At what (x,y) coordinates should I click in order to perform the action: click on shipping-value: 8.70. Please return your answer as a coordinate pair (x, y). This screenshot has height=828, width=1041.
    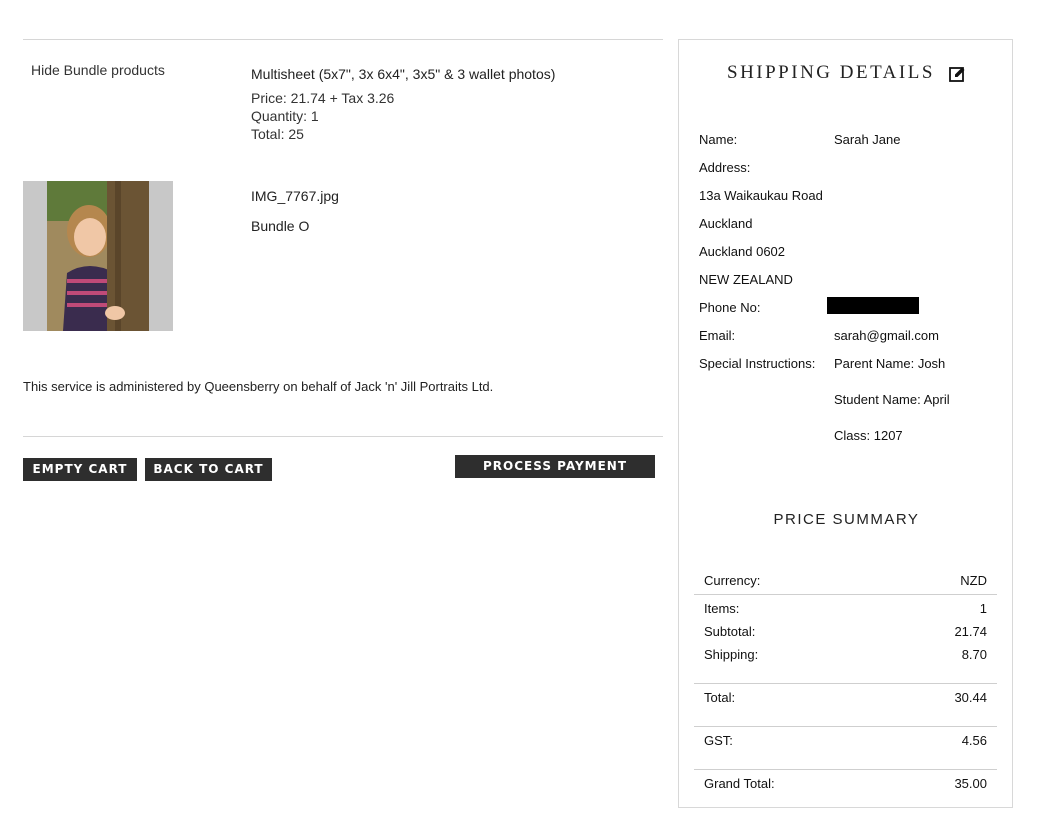
    Looking at the image, I should click on (974, 654).